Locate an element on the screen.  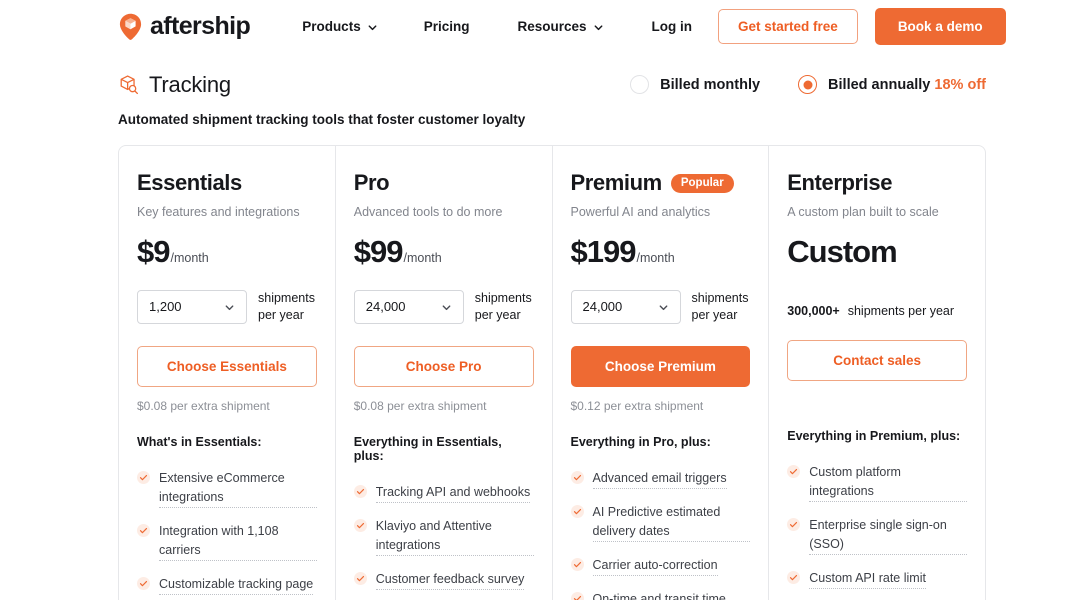
feature-label: Tracking API and webhooks is located at coordinates (453, 493).